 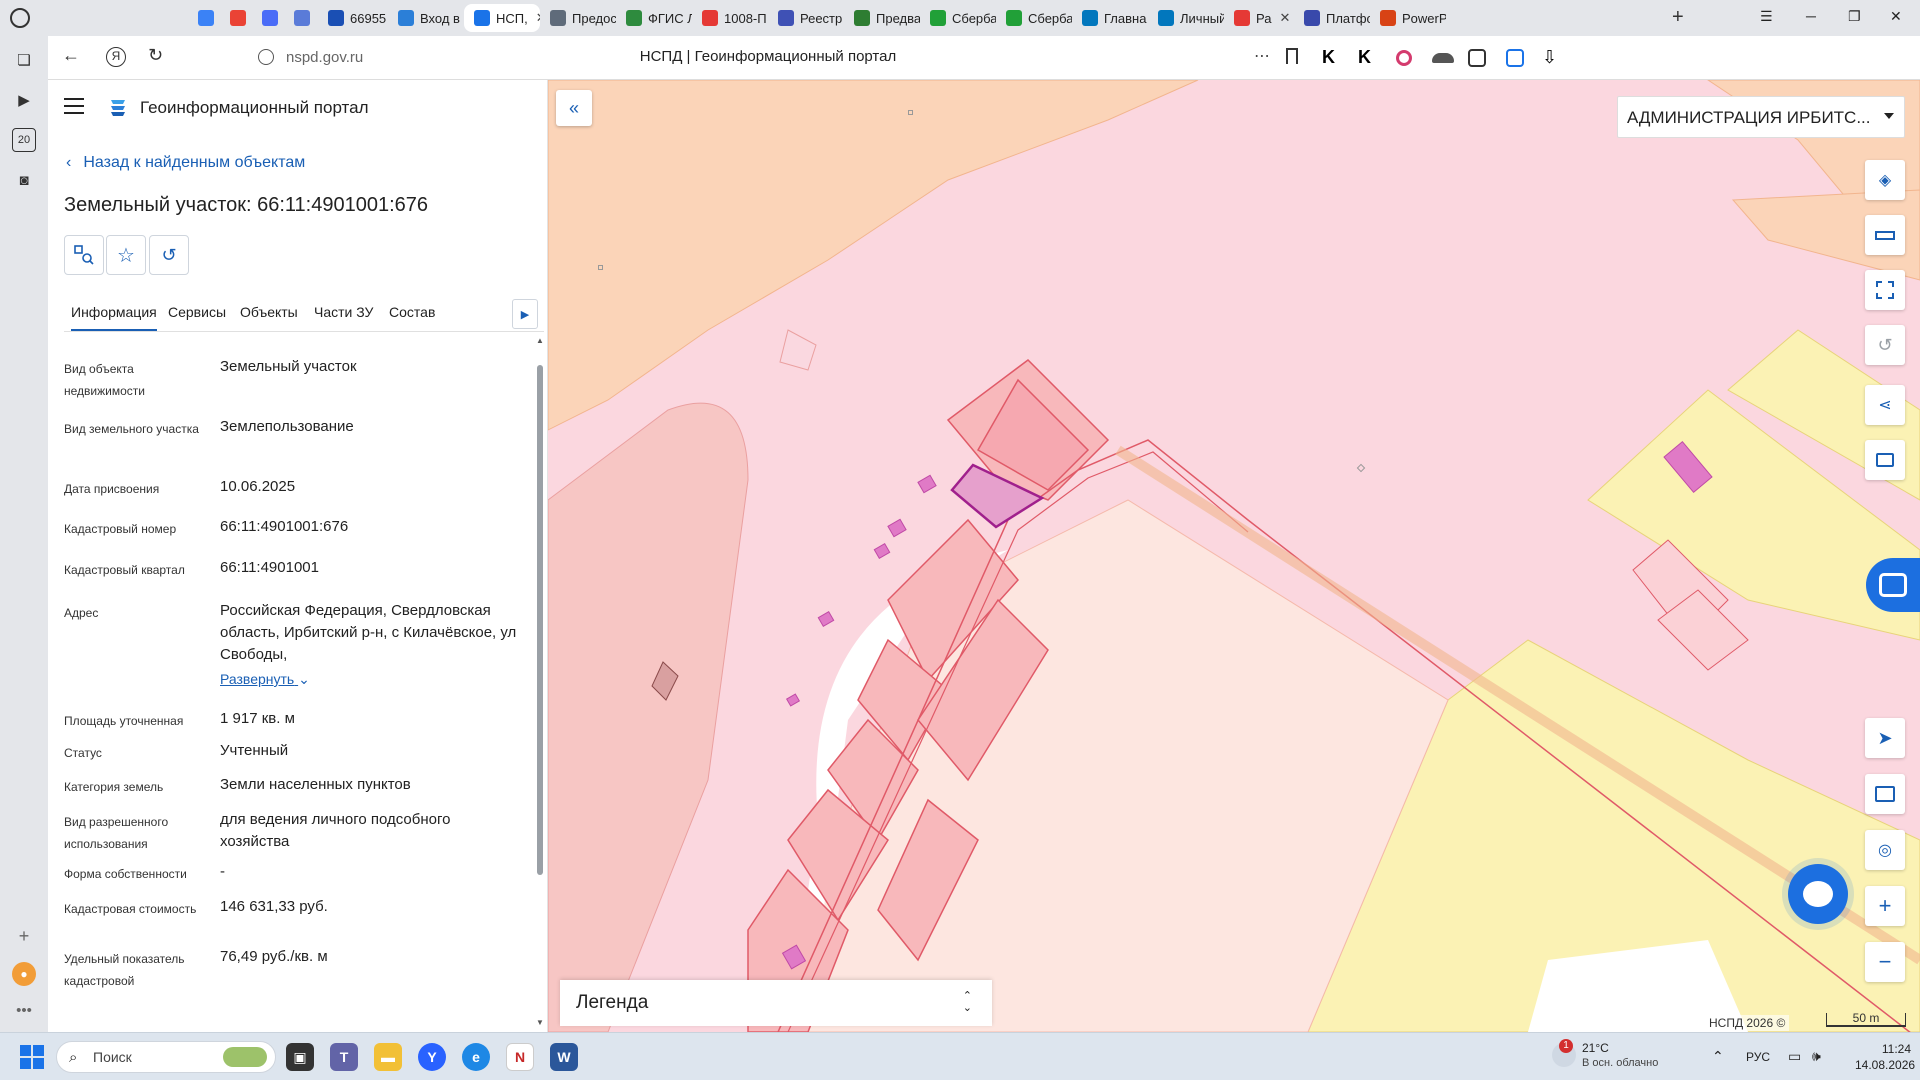 What do you see at coordinates (1404, 58) in the screenshot?
I see `extension-target-icon` at bounding box center [1404, 58].